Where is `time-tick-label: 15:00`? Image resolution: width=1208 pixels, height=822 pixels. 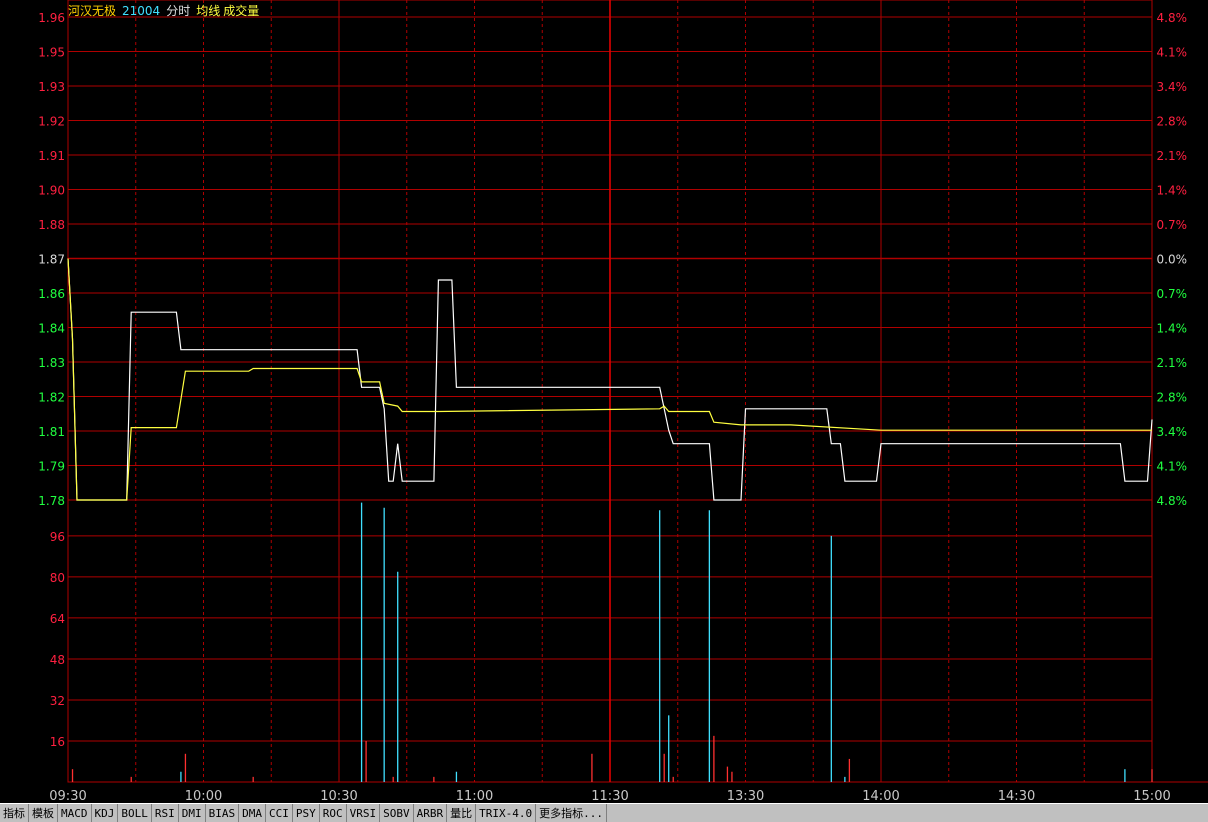
time-tick-label: 15:00 is located at coordinates (1151, 796).